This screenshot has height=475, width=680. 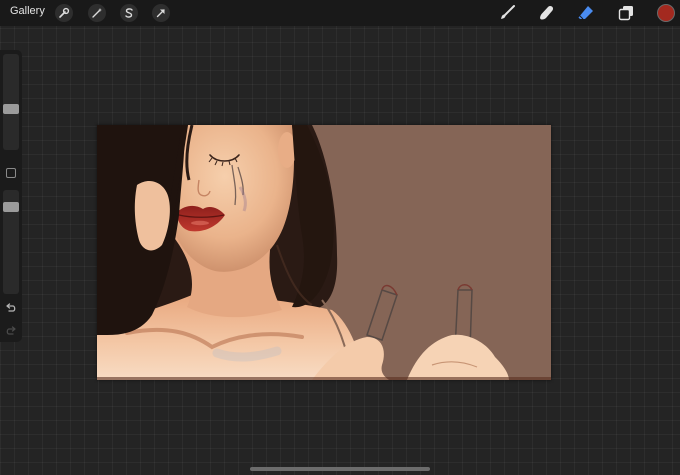 I want to click on brush-icon, so click(x=508, y=12).